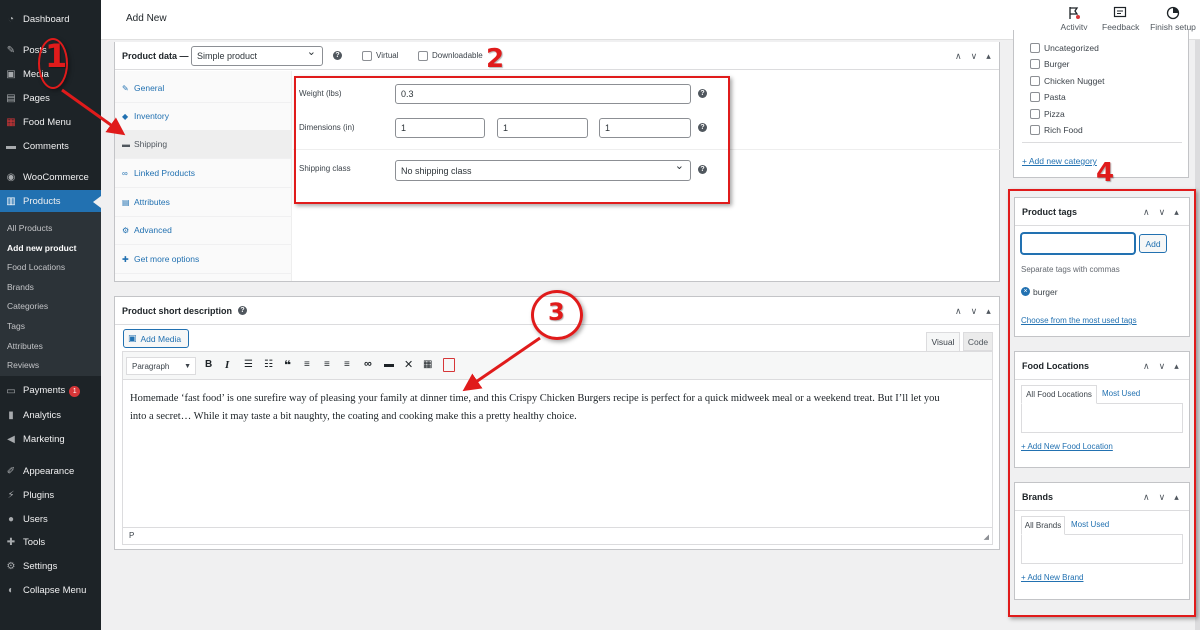  I want to click on annotation-number-2: 2, so click(495, 59).